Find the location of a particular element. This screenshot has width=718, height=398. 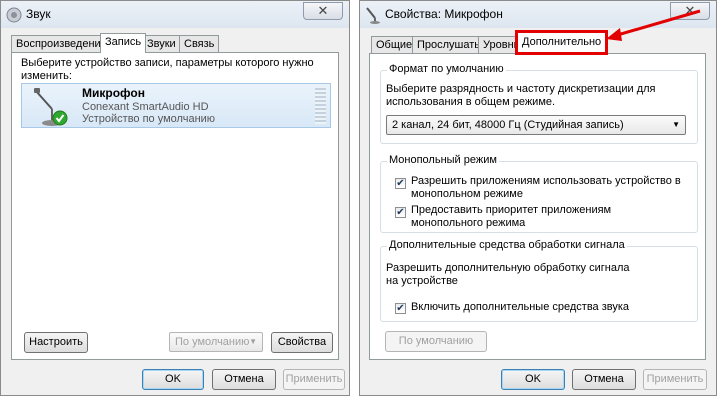

default-select: По умолчанию ▼ is located at coordinates (216, 342).